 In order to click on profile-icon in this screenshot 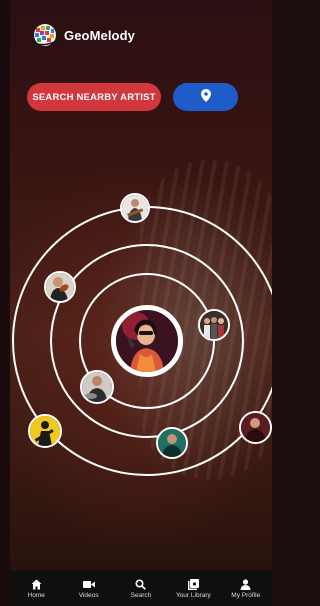, I will do `click(246, 584)`.